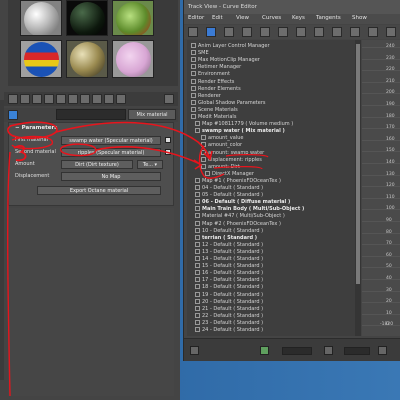  I want to click on lock-selection-icon, so click(355, 32).